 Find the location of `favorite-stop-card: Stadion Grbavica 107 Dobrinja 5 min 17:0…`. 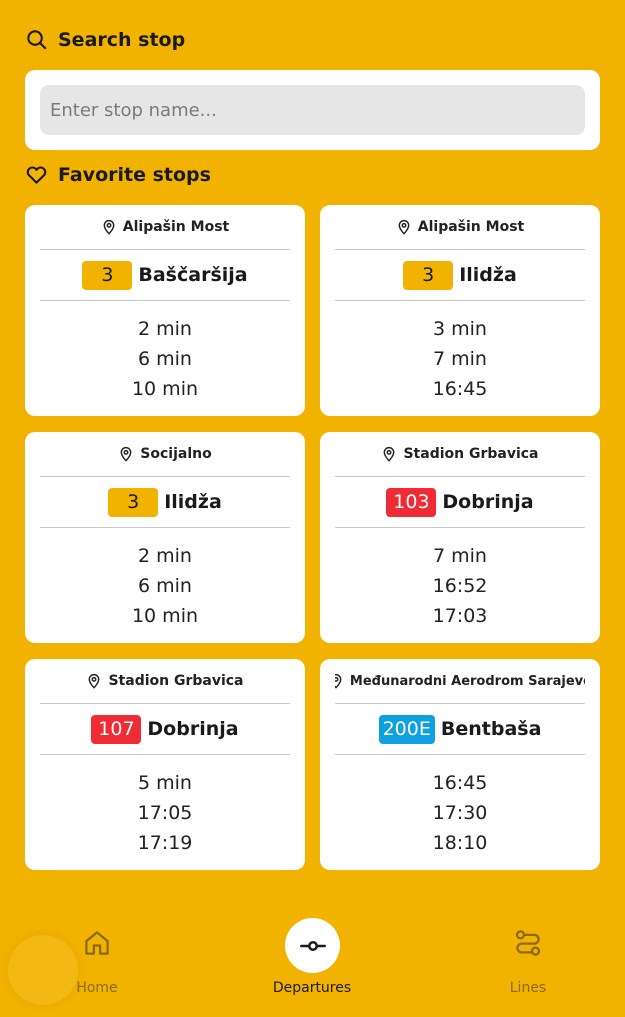

favorite-stop-card: Stadion Grbavica 107 Dobrinja 5 min 17:0… is located at coordinates (165, 764).